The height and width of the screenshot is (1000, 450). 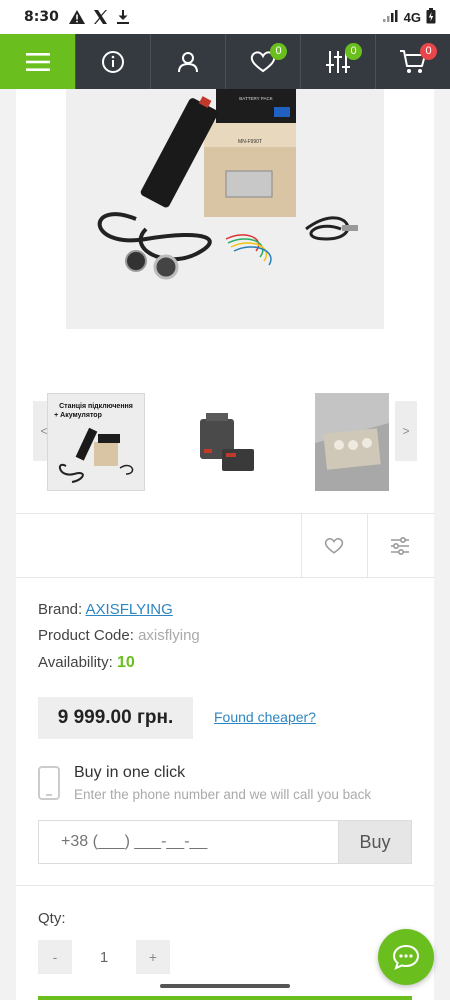 What do you see at coordinates (125, 662) in the screenshot?
I see `availability-value: 10` at bounding box center [125, 662].